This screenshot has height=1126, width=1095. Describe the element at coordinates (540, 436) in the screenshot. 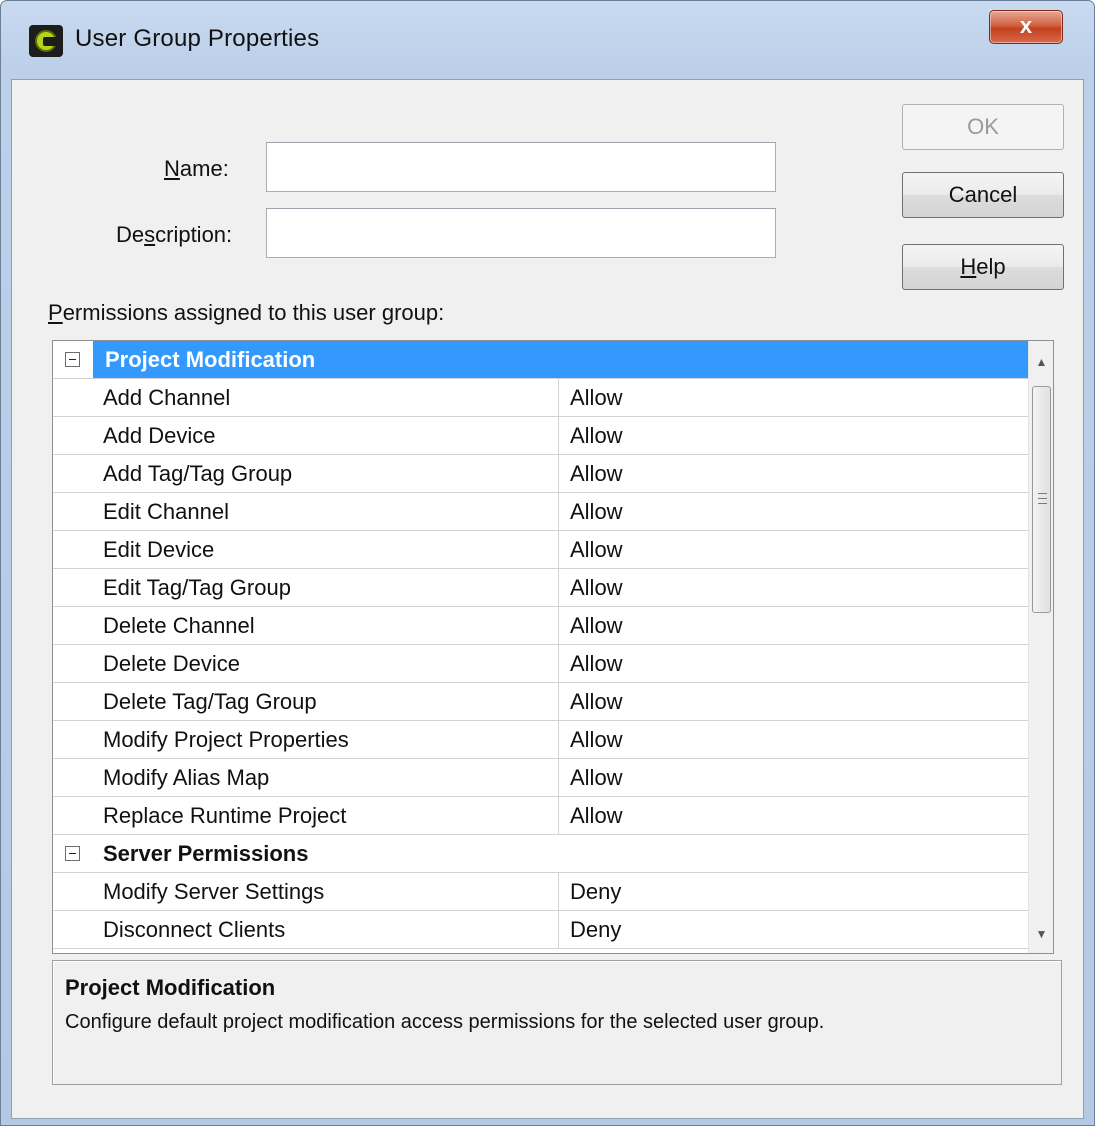

I see `permission-row: Add Device Allow` at that location.